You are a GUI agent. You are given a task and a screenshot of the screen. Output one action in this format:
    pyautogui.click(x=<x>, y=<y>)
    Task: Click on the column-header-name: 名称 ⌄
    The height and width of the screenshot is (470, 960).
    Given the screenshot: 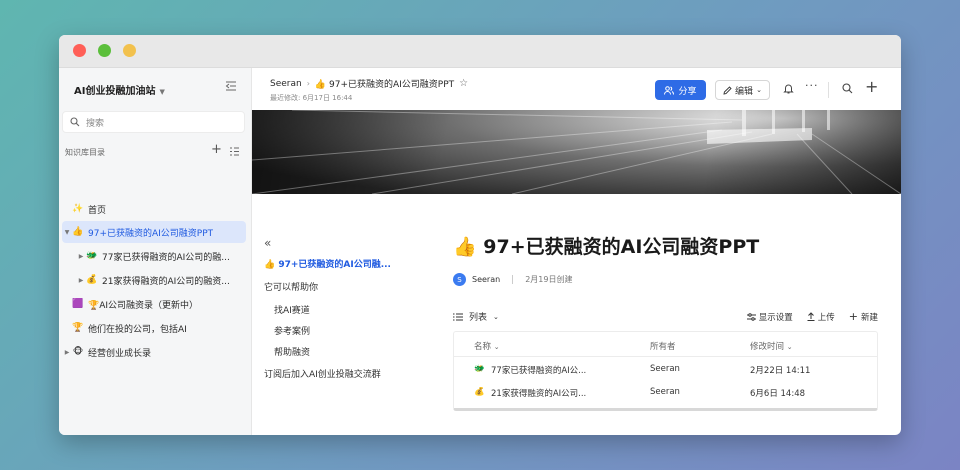 What is the action you would take?
    pyautogui.click(x=487, y=346)
    